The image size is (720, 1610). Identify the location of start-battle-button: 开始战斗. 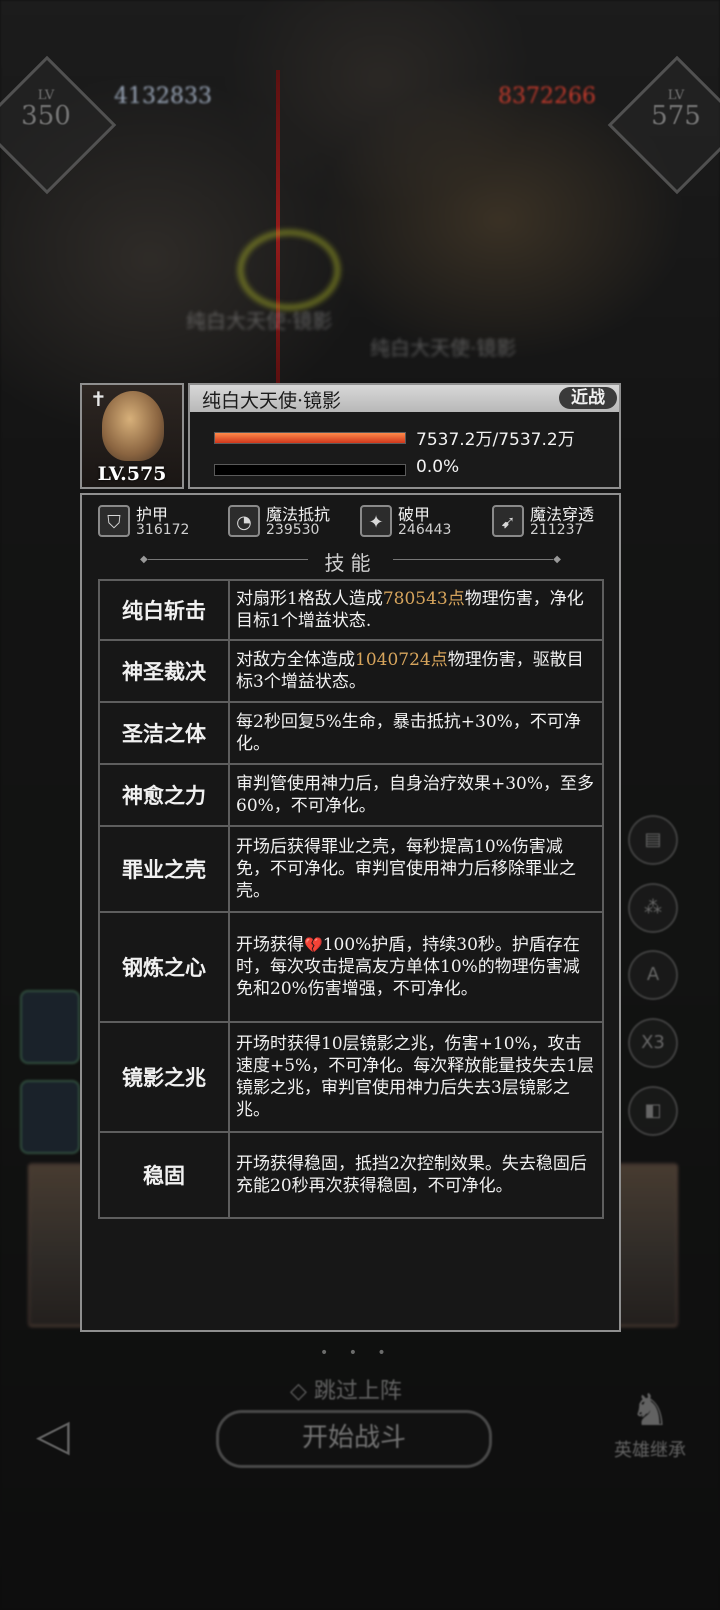
(354, 1439).